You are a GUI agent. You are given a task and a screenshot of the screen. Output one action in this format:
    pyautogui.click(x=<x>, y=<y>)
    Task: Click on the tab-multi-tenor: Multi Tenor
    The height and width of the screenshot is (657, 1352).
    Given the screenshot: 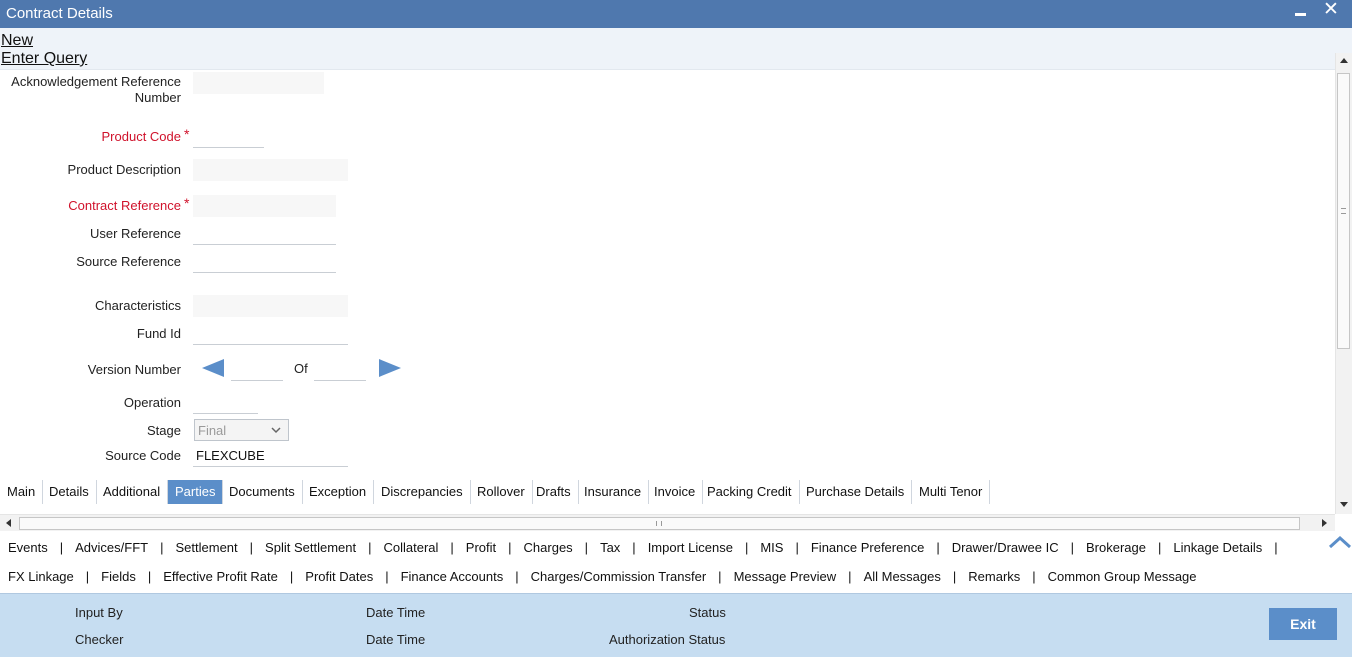 What is the action you would take?
    pyautogui.click(x=951, y=492)
    